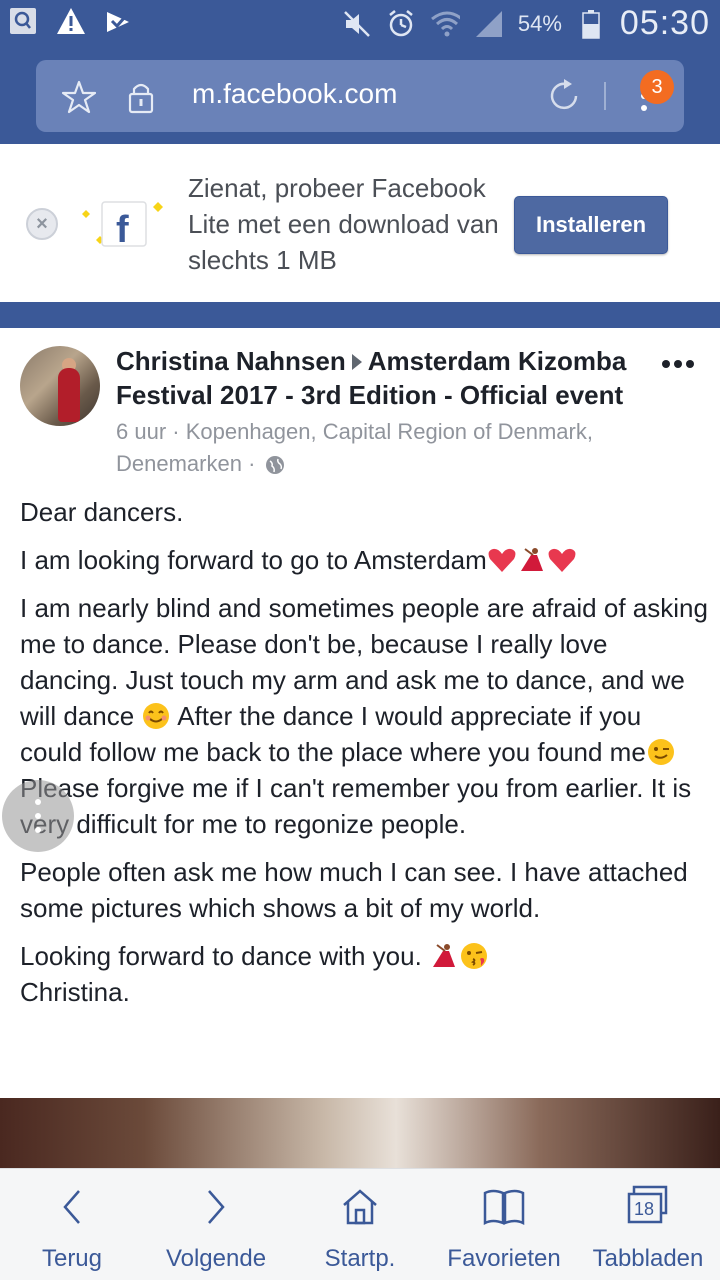  I want to click on chevron-right-icon, so click(216, 1207).